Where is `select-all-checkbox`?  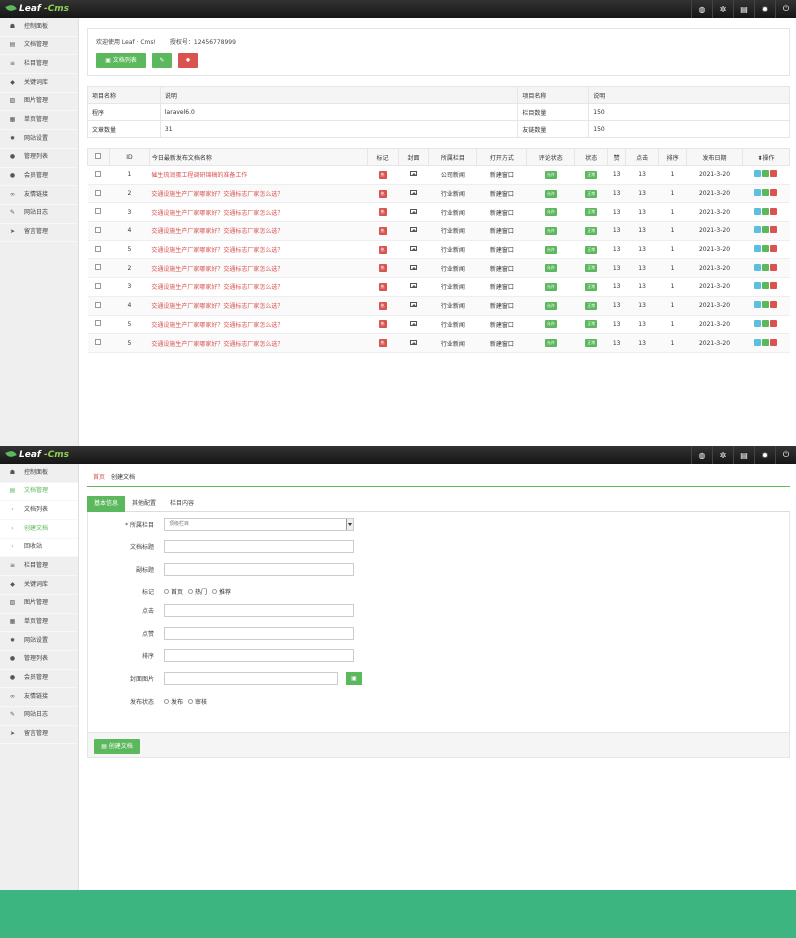 select-all-checkbox is located at coordinates (98, 156).